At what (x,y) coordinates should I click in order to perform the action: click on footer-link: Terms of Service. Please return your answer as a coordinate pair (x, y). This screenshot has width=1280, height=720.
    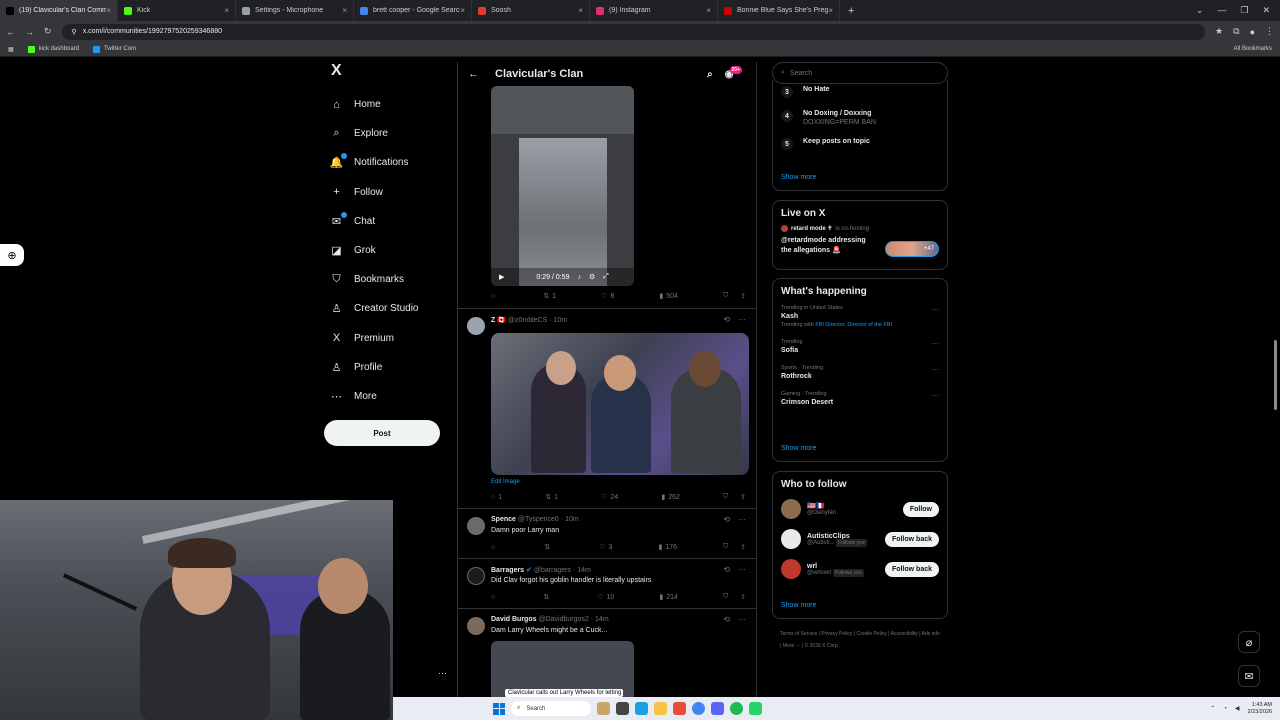
    Looking at the image, I should click on (798, 634).